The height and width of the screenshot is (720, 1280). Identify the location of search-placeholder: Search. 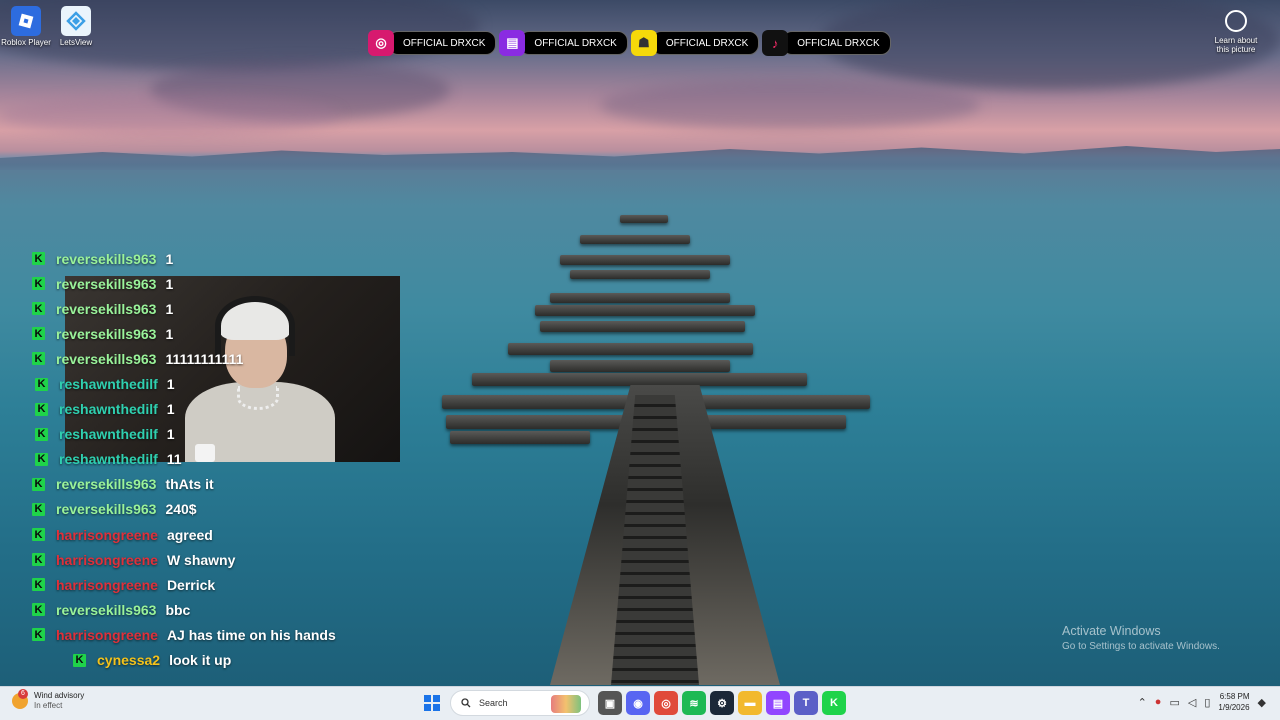
(493, 703).